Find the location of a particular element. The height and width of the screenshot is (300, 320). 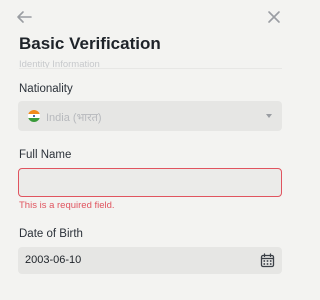

full-name-error: This is a required field. is located at coordinates (67, 205).